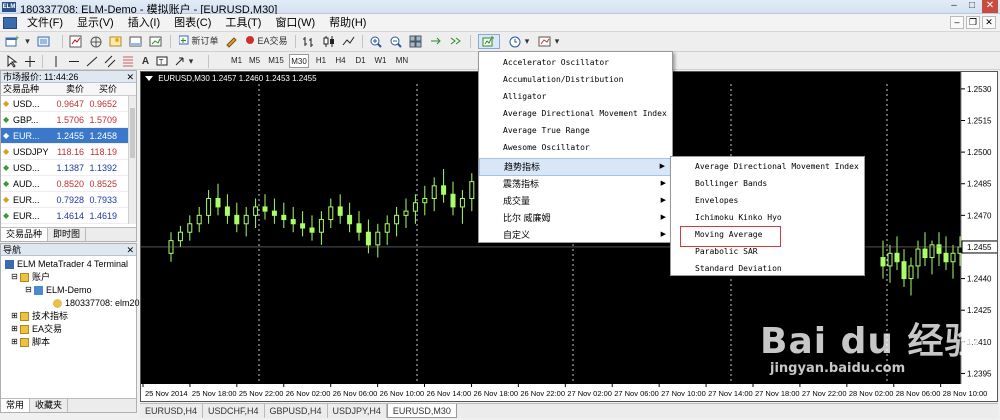 The height and width of the screenshot is (420, 1000). I want to click on chart-restore-button: ❐, so click(973, 22).